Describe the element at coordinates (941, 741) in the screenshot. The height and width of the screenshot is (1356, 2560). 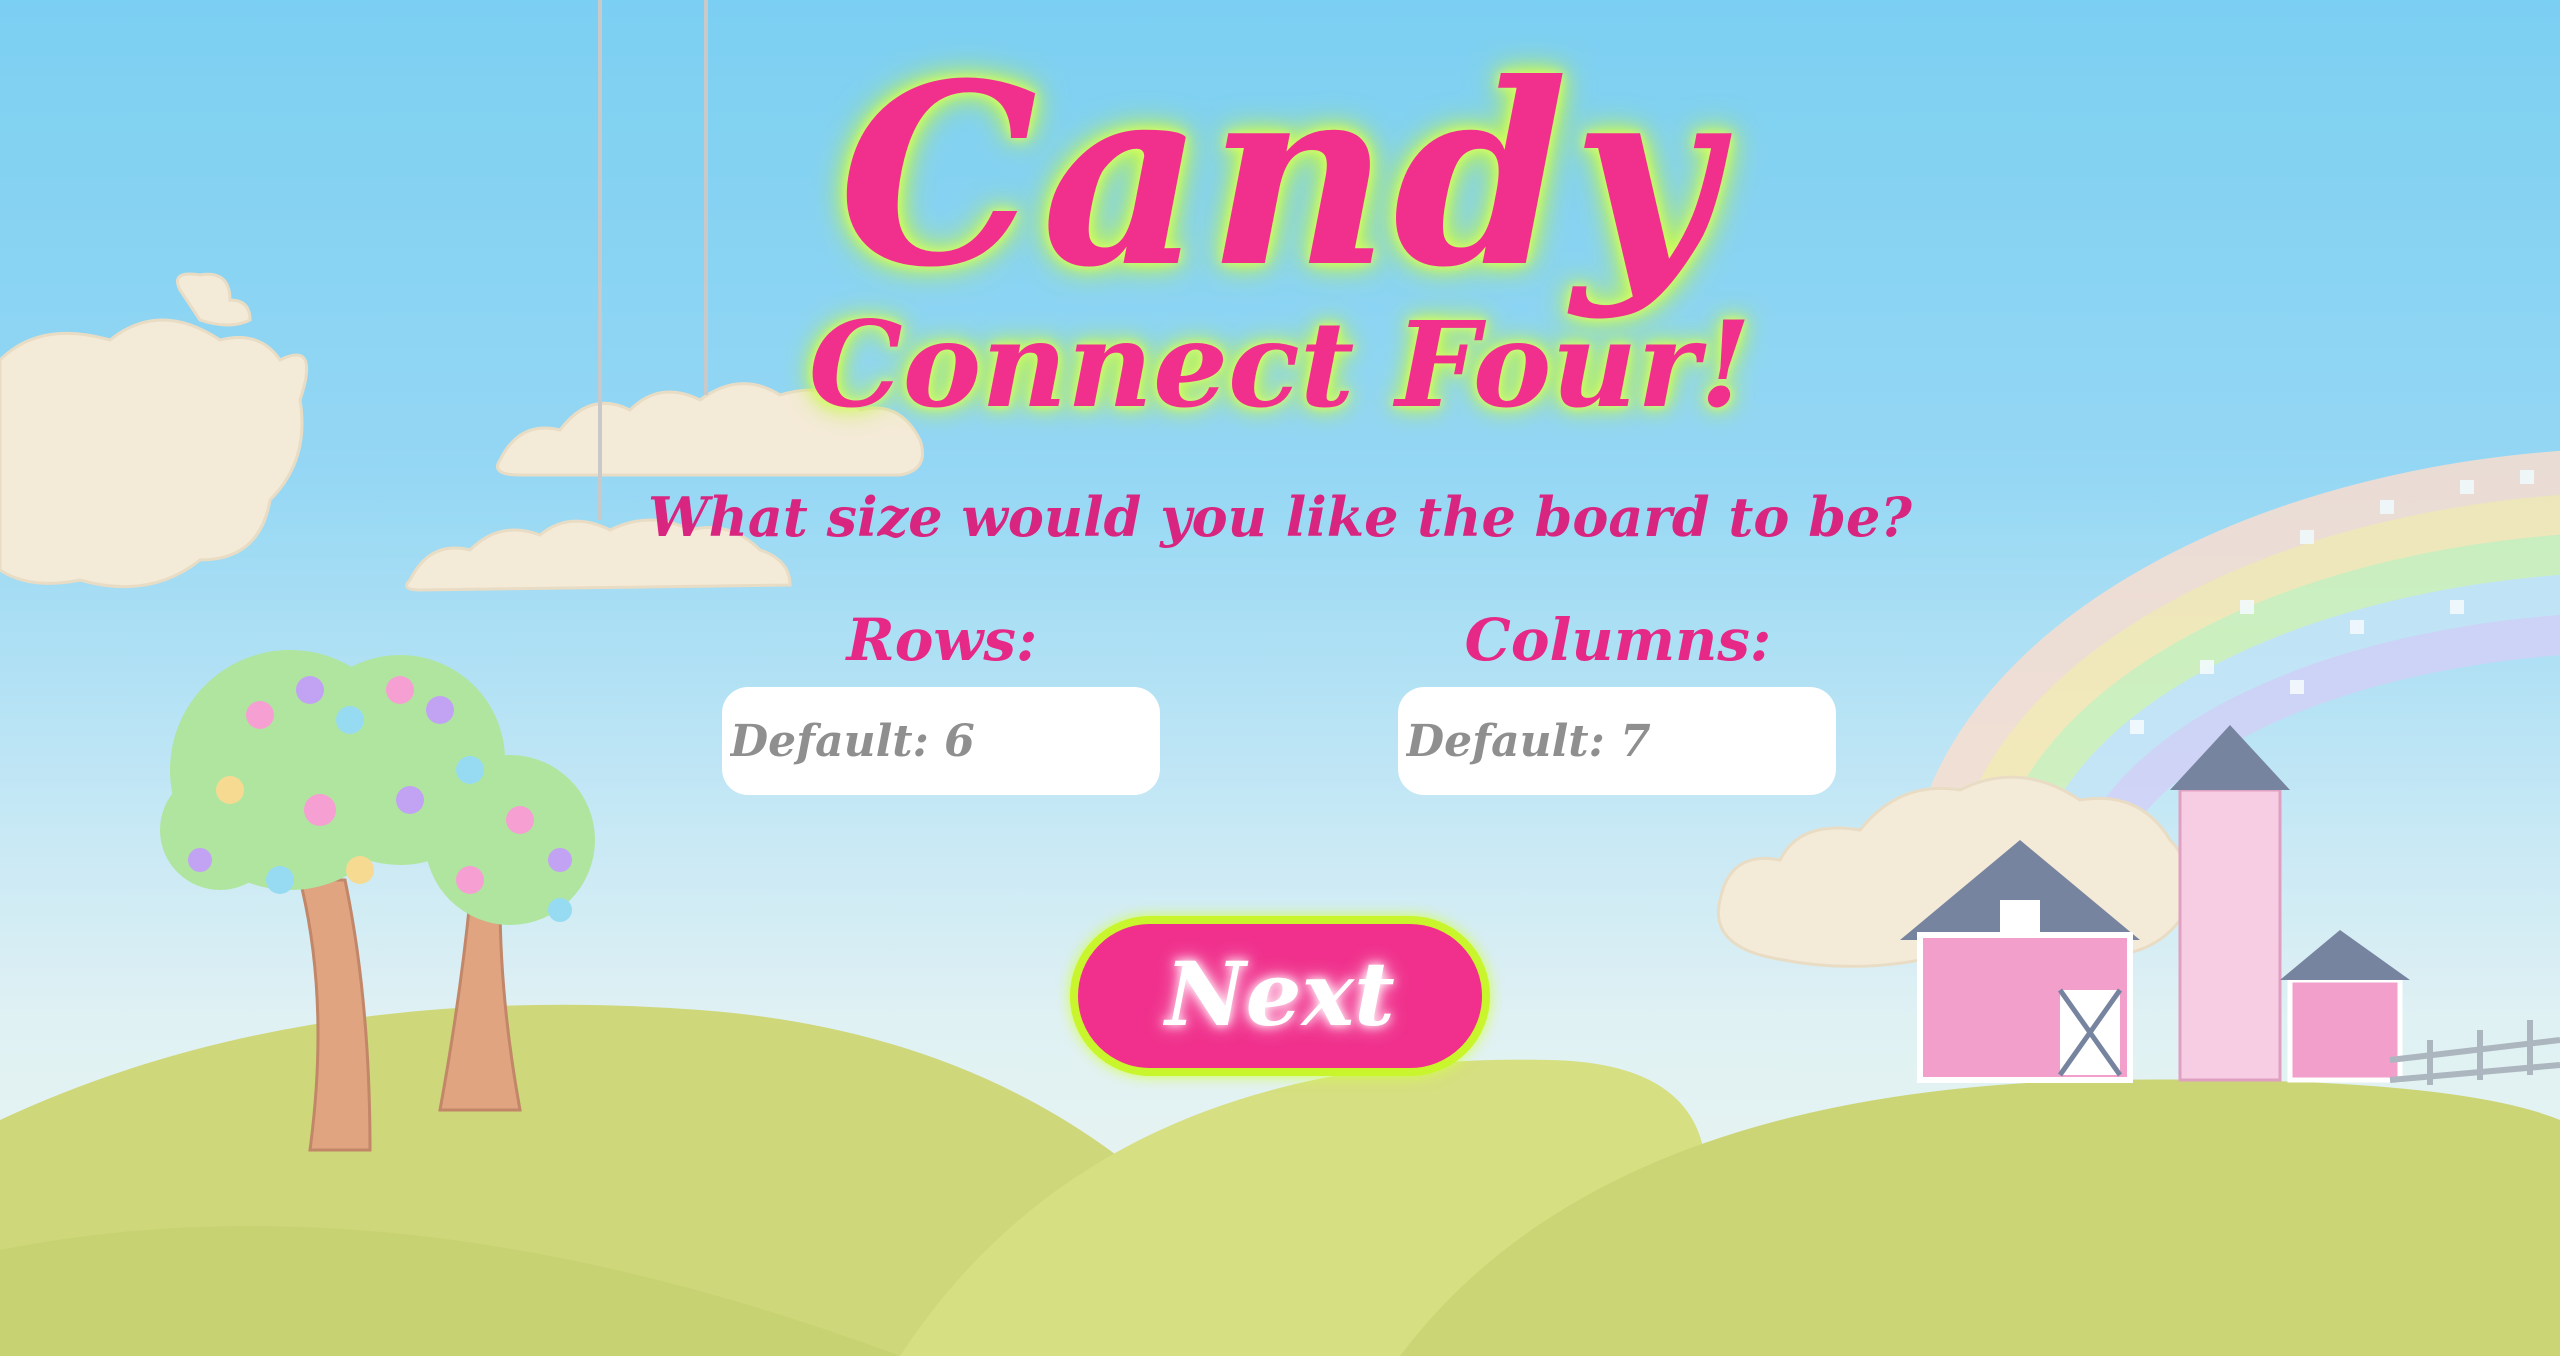
I see `rows-input` at that location.